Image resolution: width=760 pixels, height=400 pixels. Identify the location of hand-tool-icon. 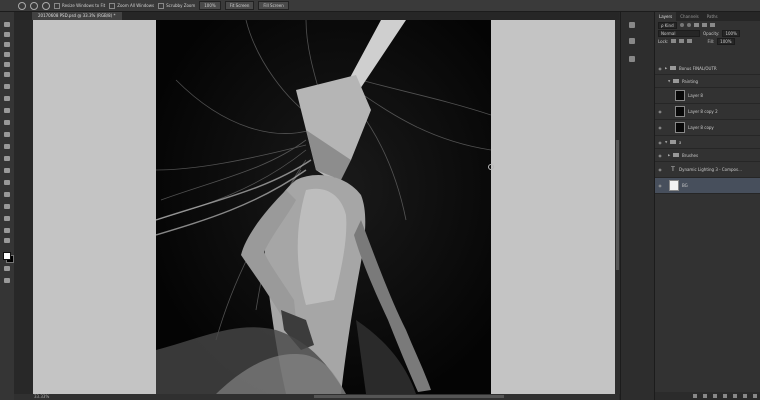
(7, 230).